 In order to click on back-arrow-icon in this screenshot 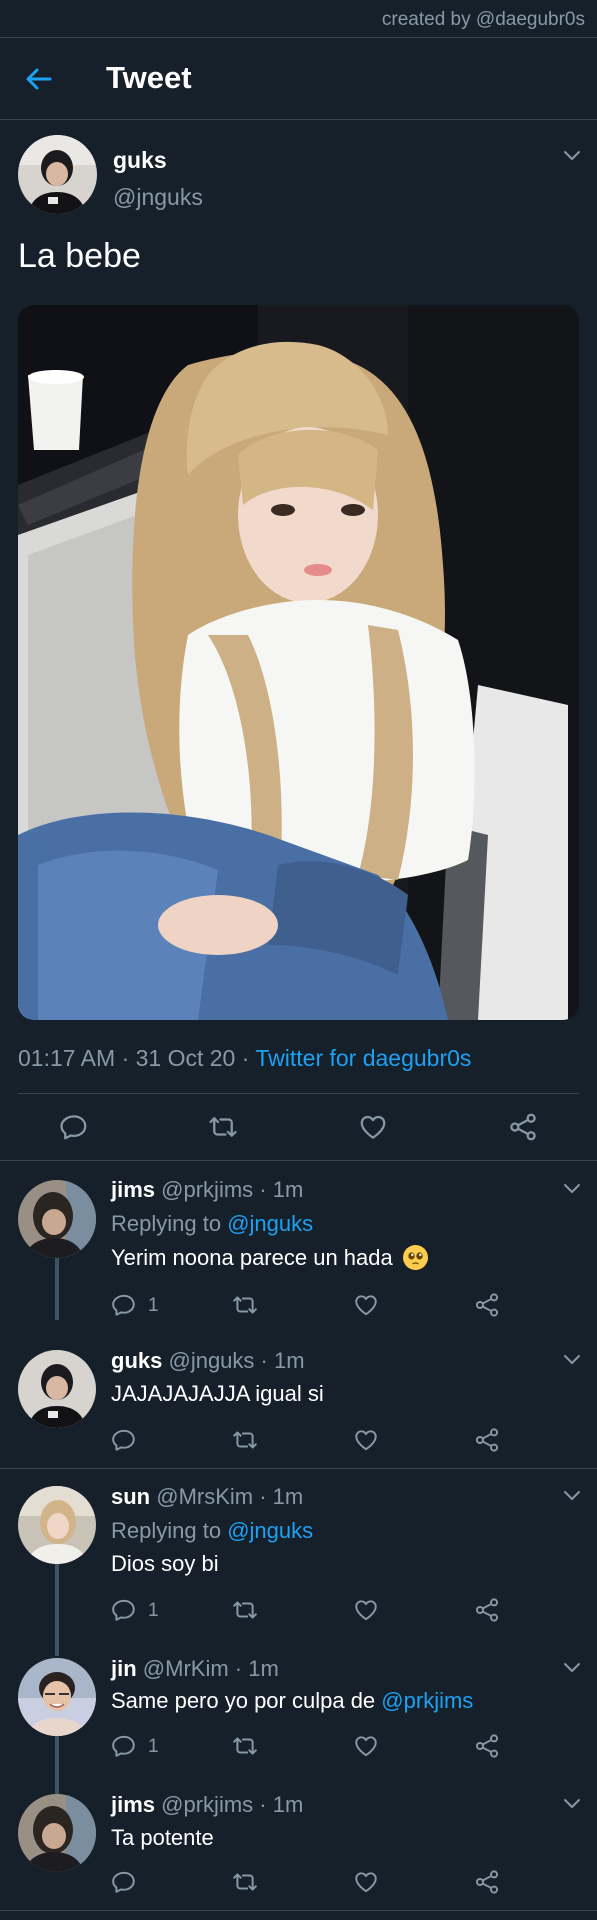, I will do `click(39, 79)`.